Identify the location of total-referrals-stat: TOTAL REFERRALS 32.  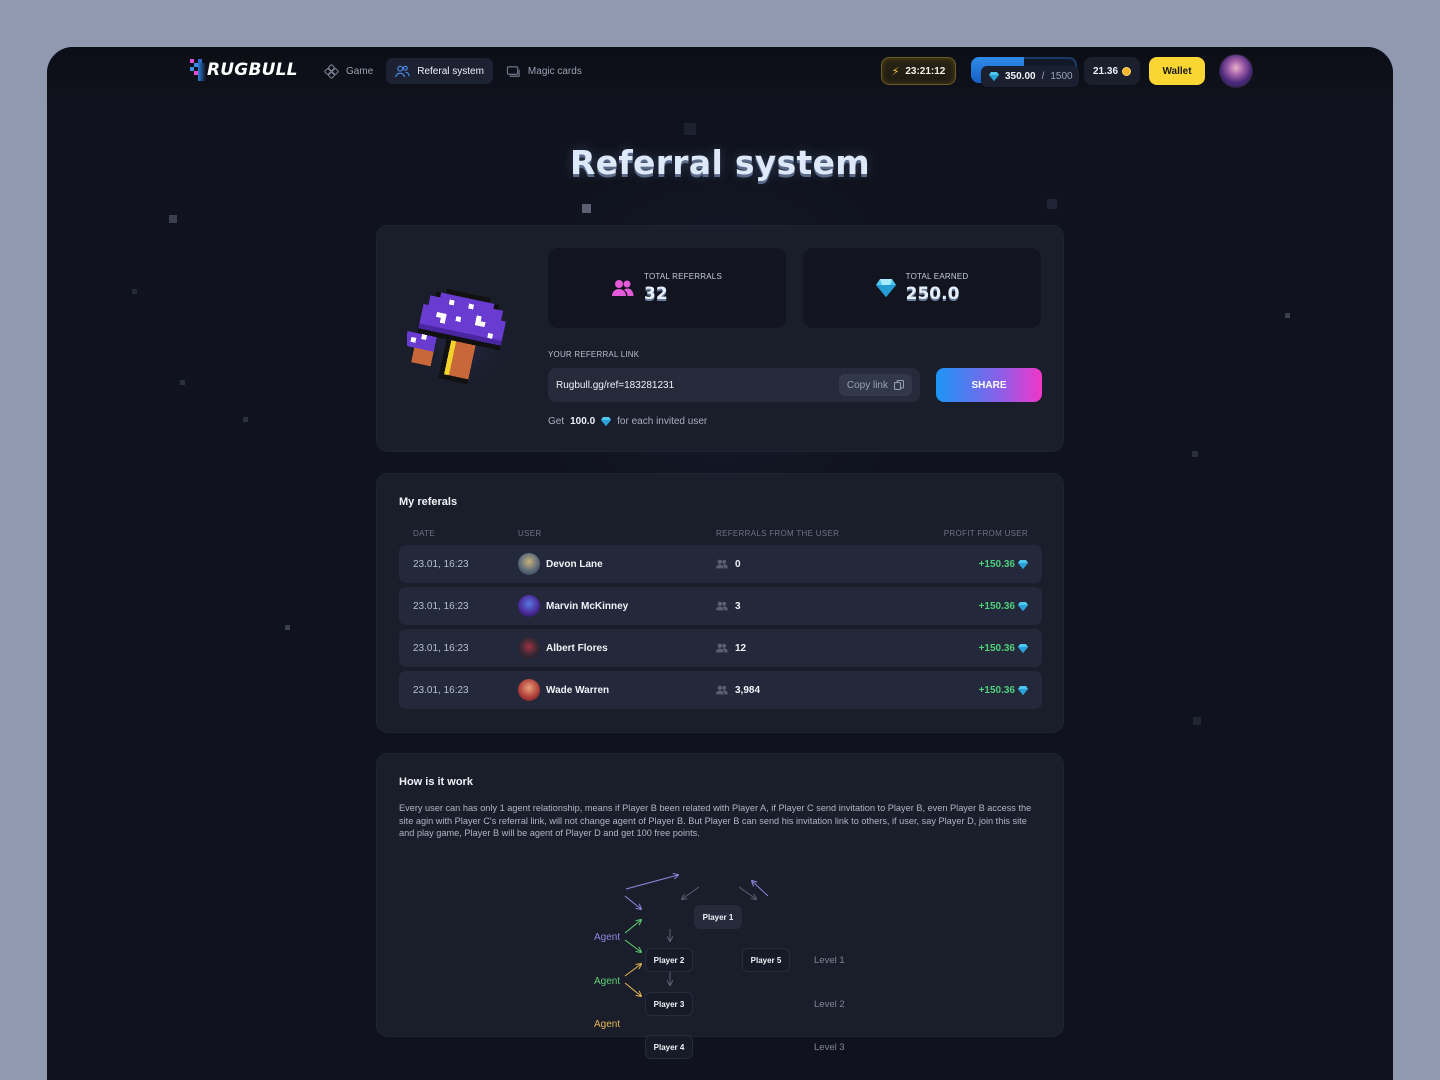
(667, 288).